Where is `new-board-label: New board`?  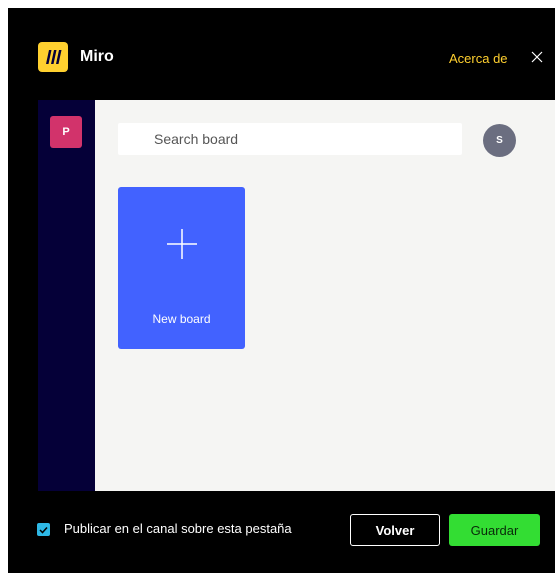
new-board-label: New board is located at coordinates (181, 319).